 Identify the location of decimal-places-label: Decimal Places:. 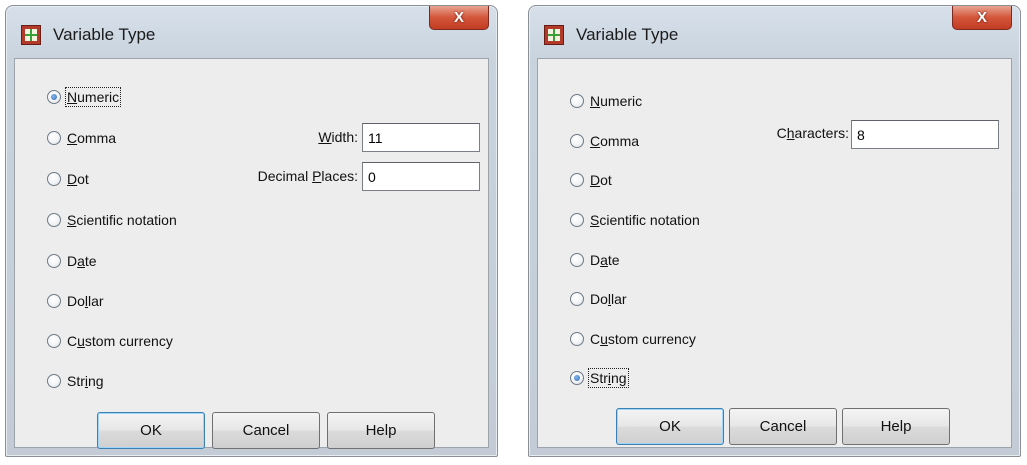
(307, 176).